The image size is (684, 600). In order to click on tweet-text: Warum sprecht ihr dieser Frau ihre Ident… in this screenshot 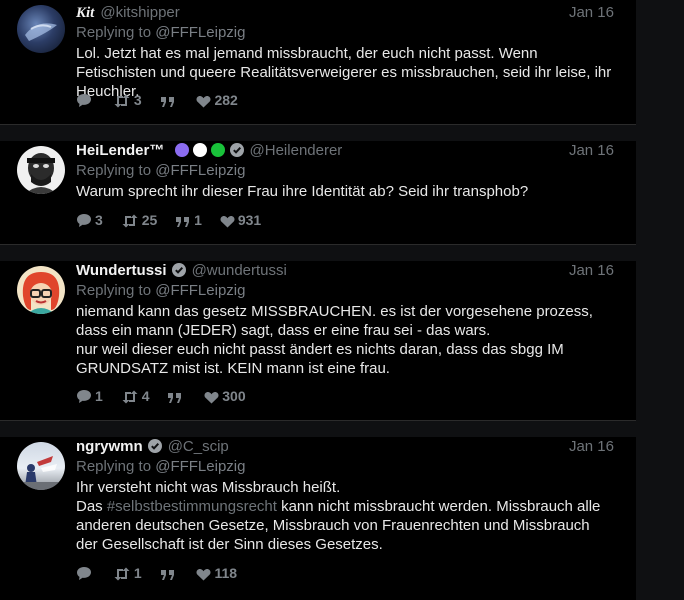, I will do `click(302, 191)`.